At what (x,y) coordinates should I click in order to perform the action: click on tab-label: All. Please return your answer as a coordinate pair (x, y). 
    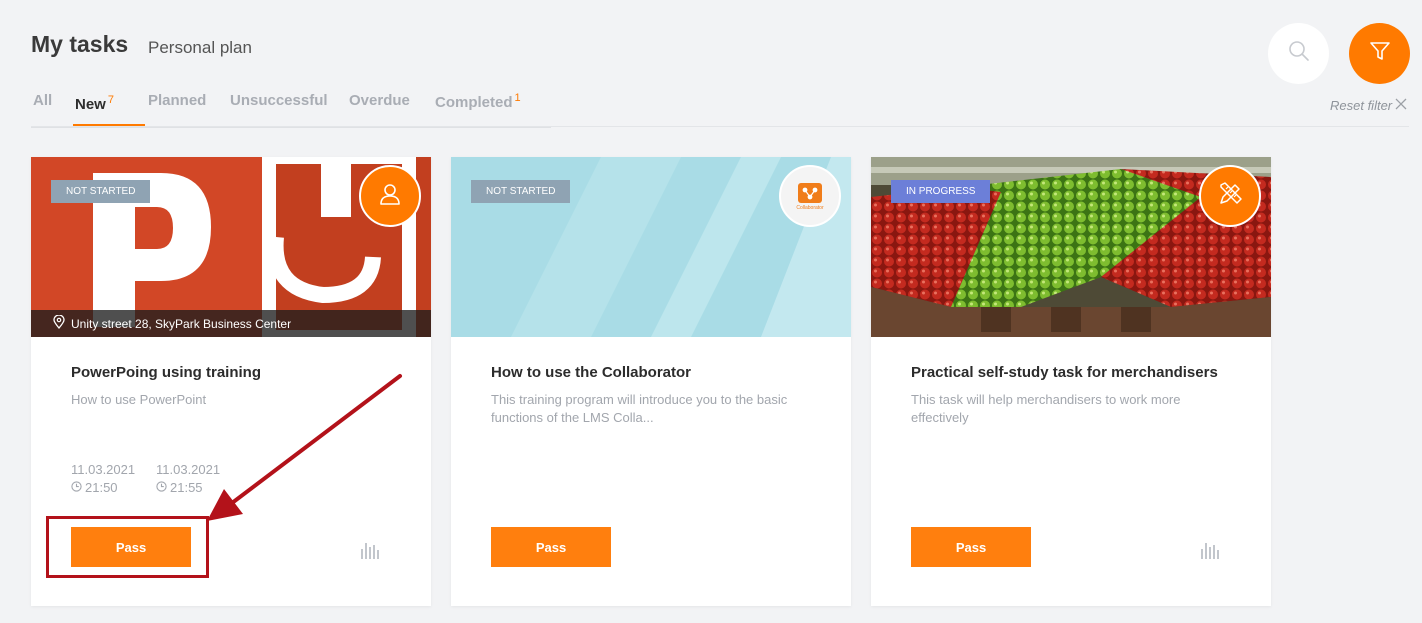
    Looking at the image, I should click on (43, 100).